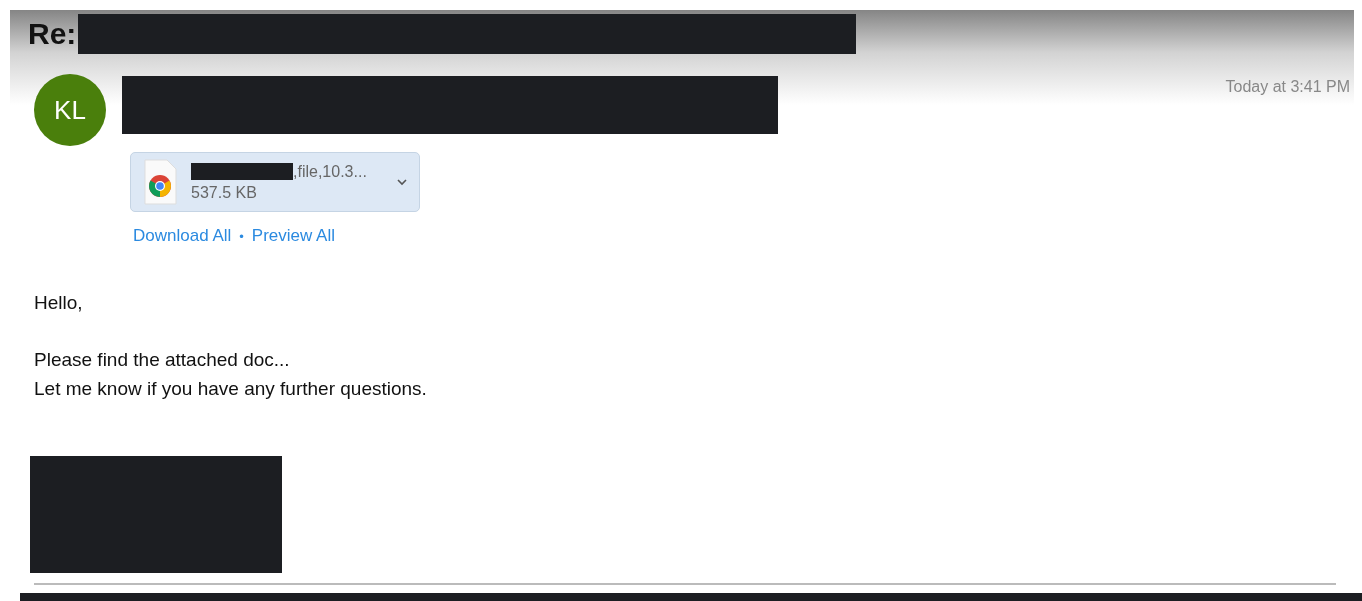 Image resolution: width=1362 pixels, height=601 pixels. What do you see at coordinates (70, 110) in the screenshot?
I see `avatar-initials: KL` at bounding box center [70, 110].